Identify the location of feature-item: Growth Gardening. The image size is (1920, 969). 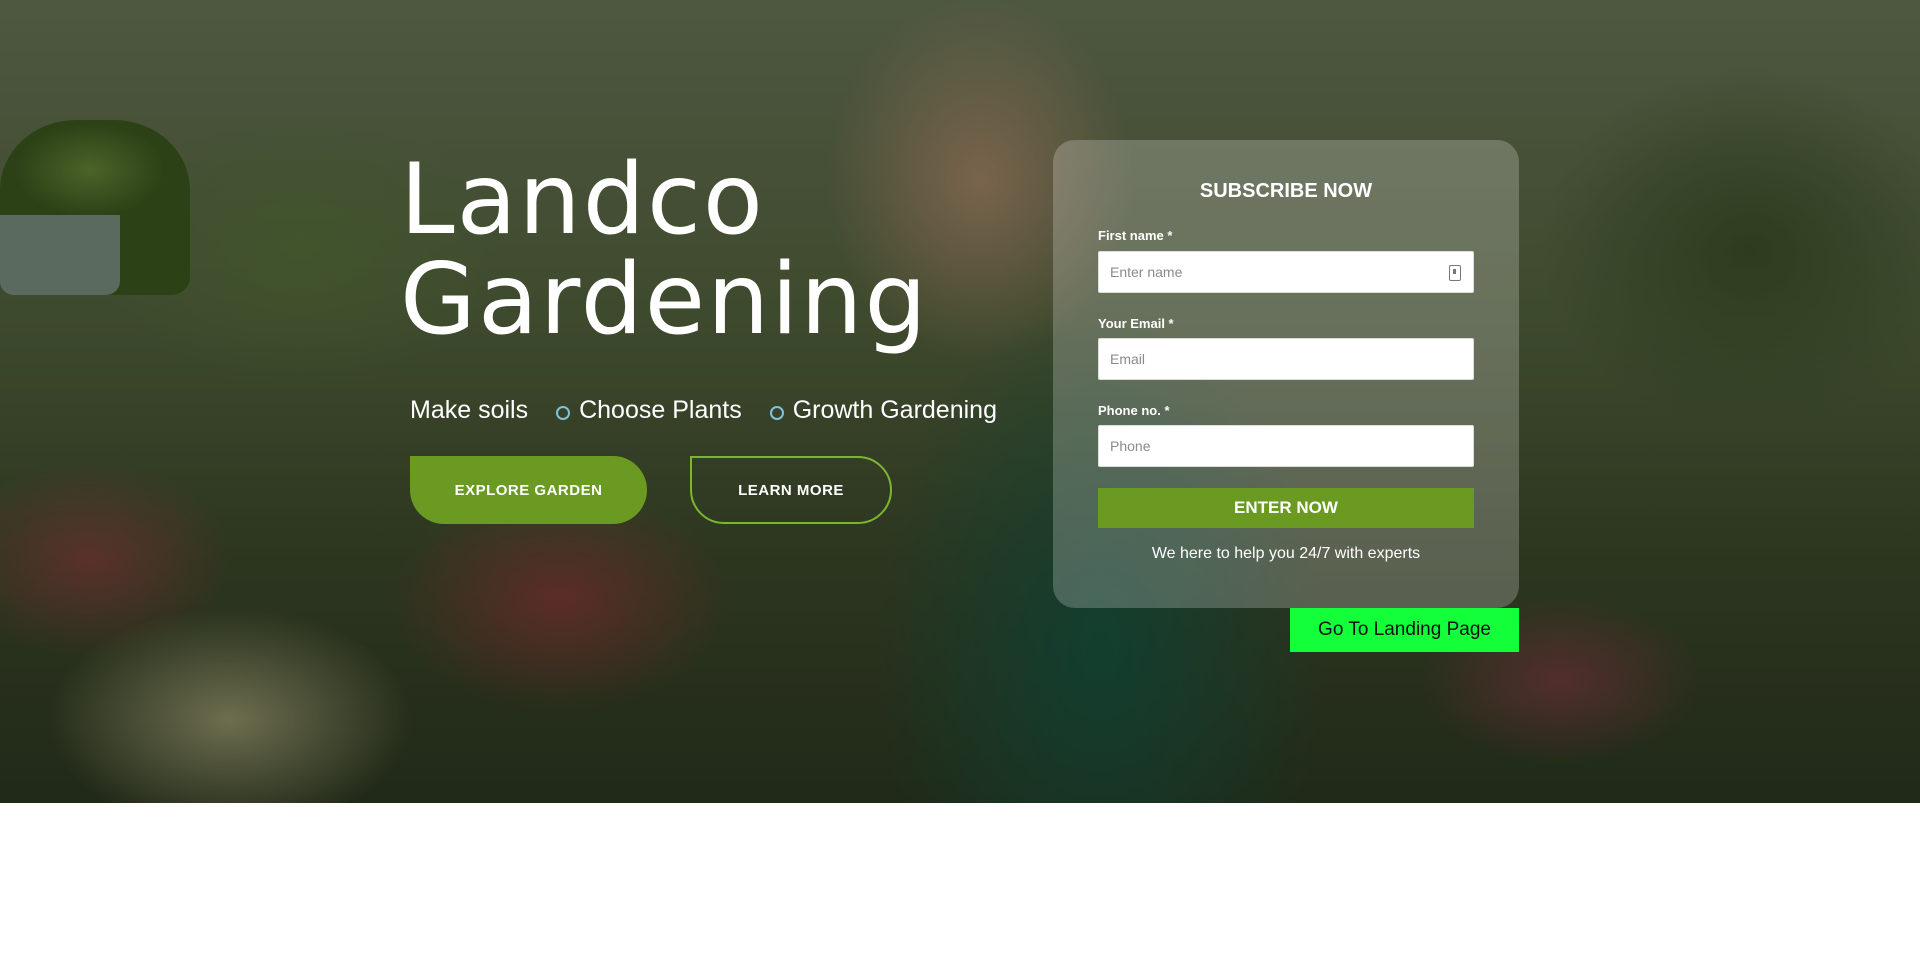
(883, 410).